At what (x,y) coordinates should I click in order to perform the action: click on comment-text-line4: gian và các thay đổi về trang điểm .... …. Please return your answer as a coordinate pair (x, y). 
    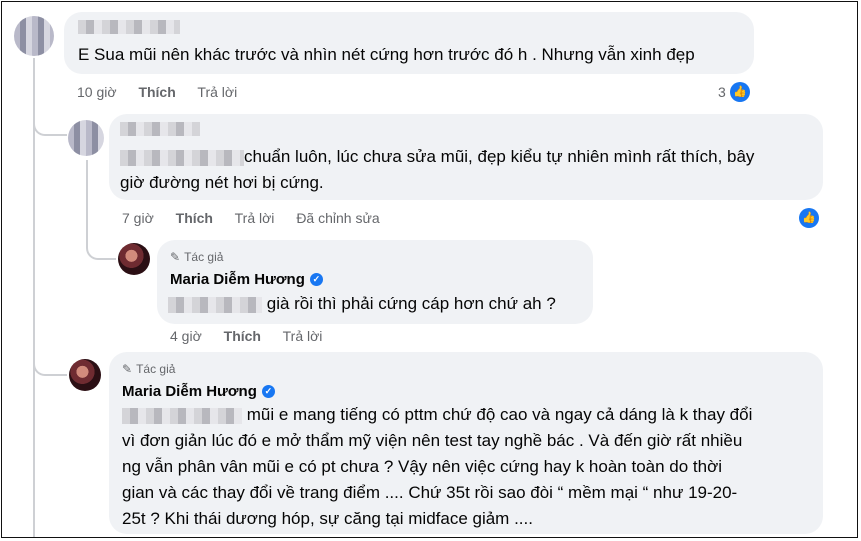
    Looking at the image, I should click on (430, 492).